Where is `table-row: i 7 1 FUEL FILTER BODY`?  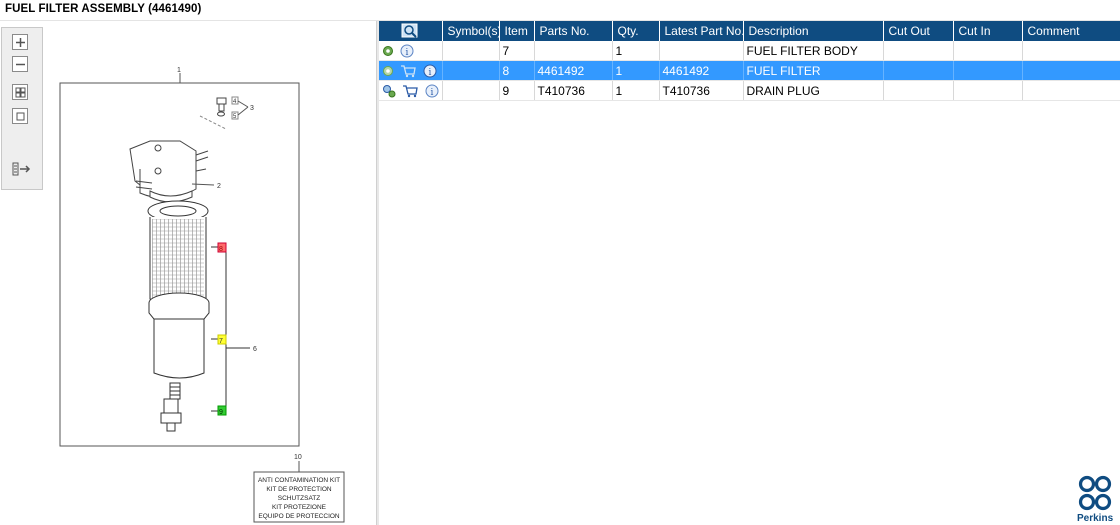
table-row: i 7 1 FUEL FILTER BODY is located at coordinates (749, 51).